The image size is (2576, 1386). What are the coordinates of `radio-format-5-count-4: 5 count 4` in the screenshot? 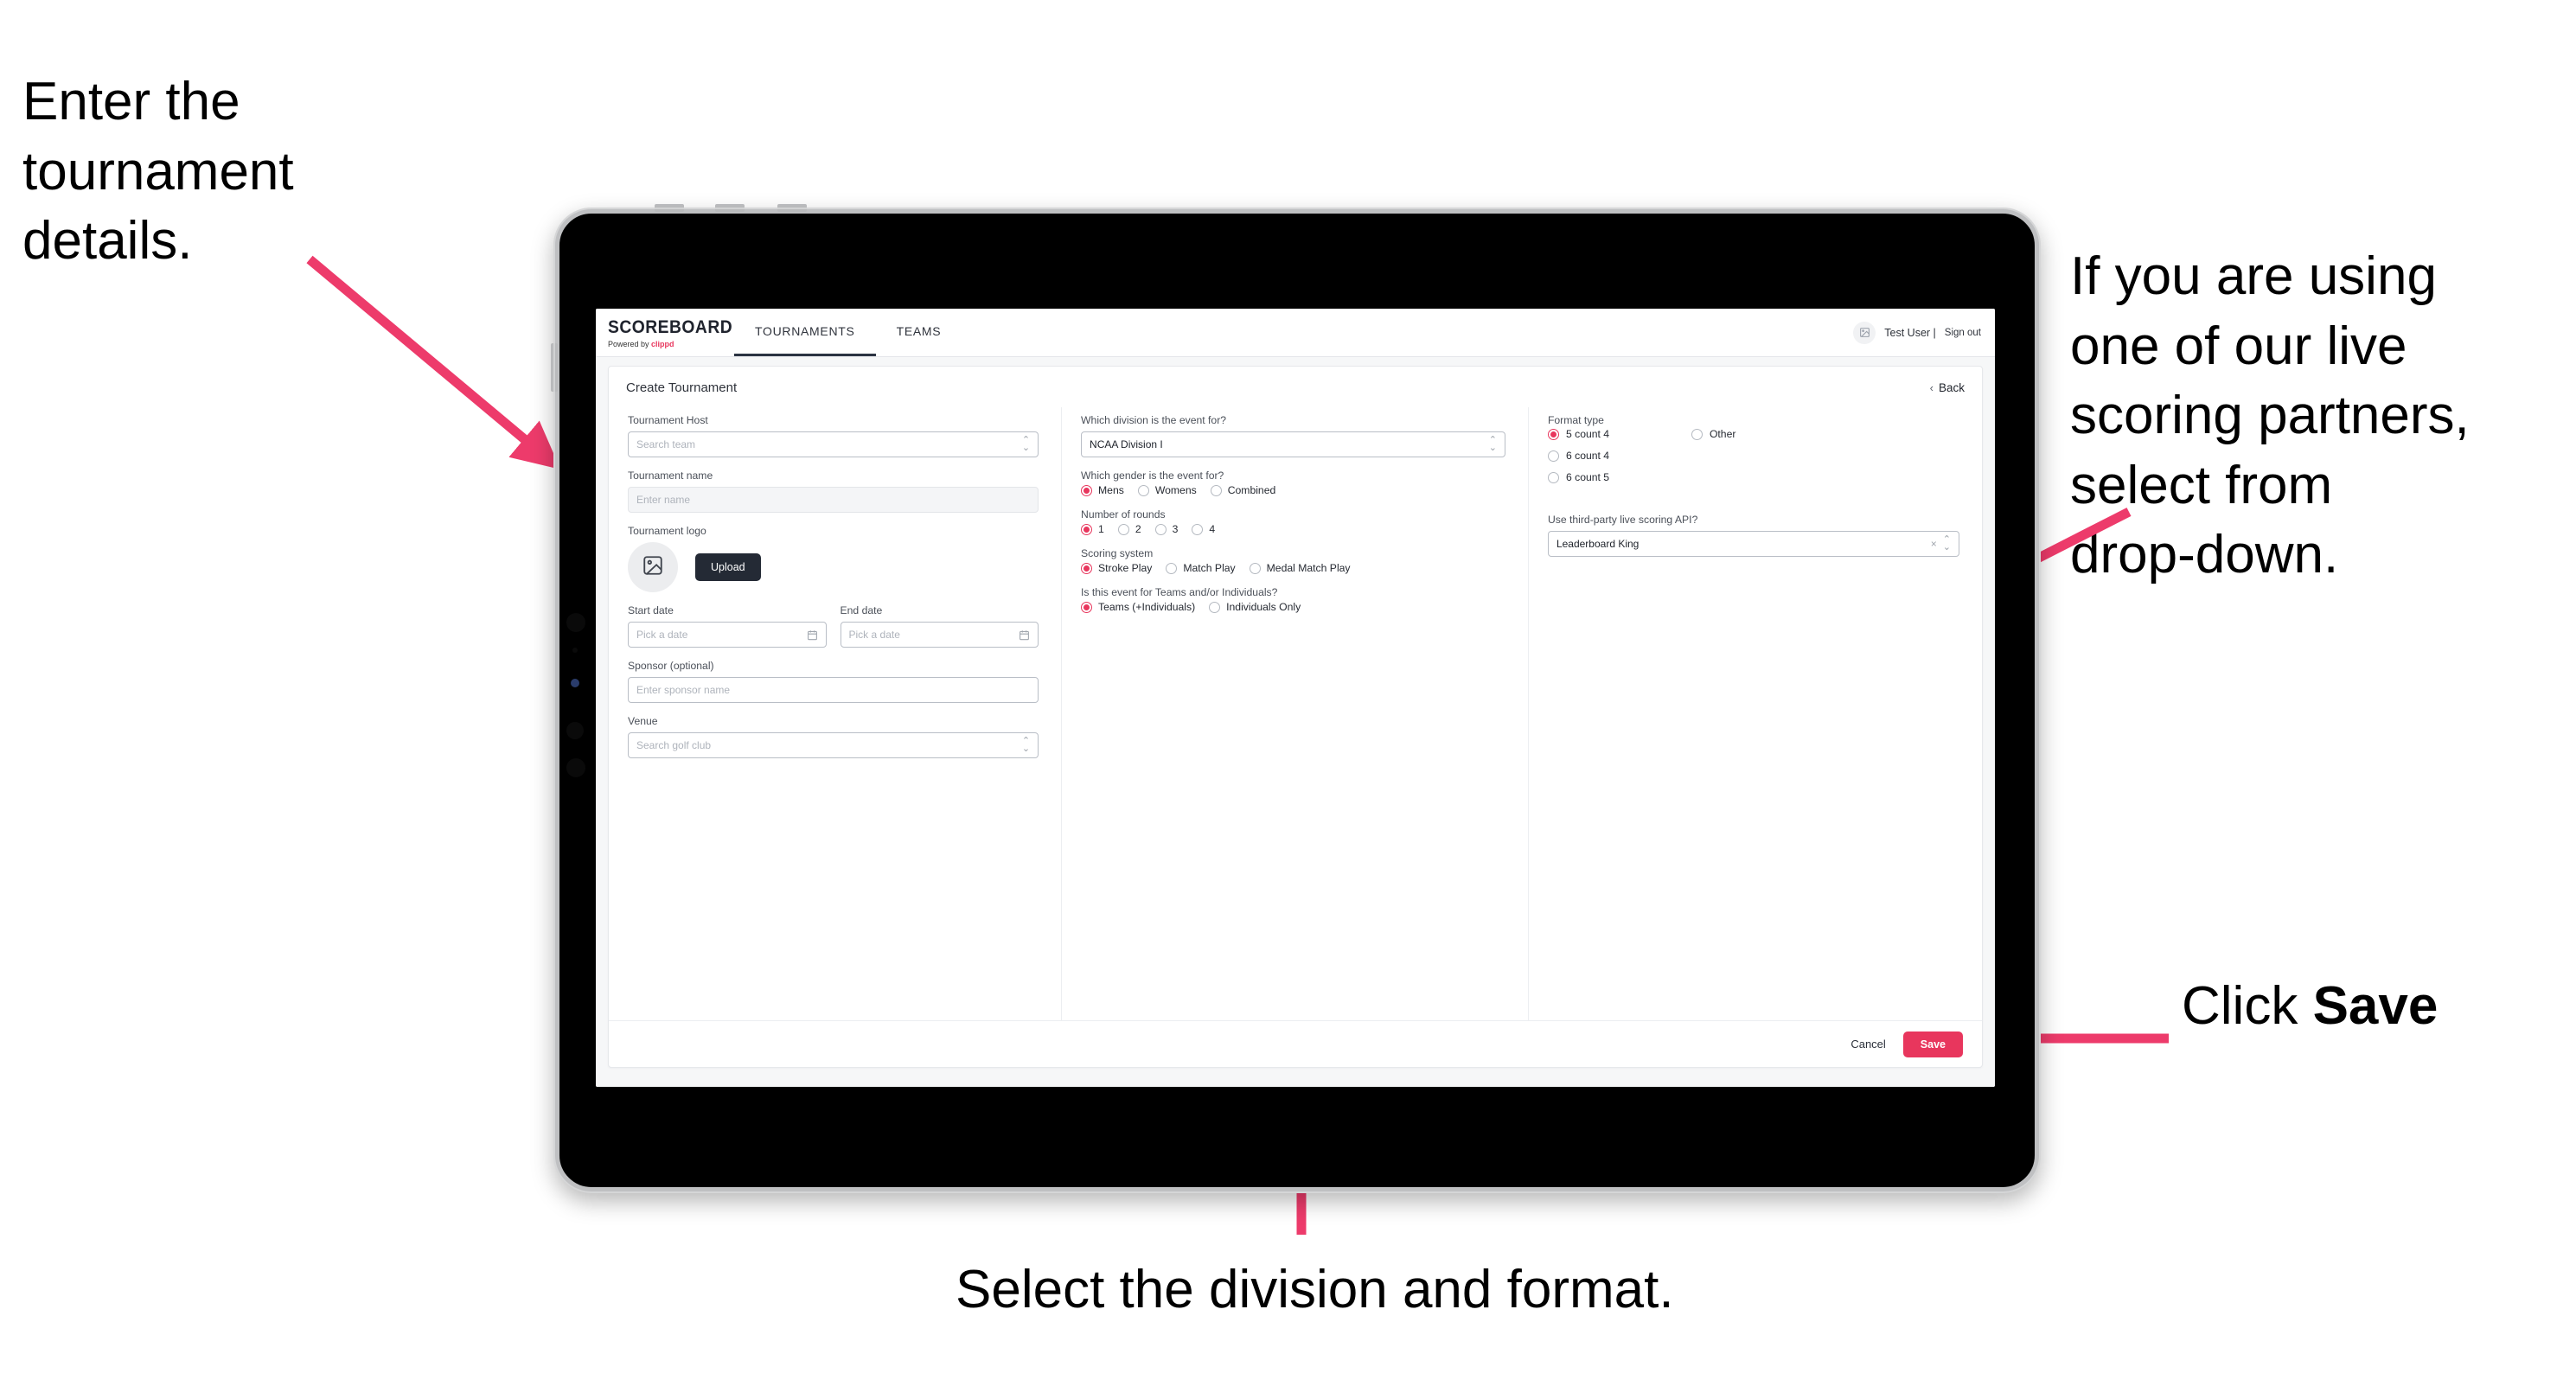 It's located at (1613, 434).